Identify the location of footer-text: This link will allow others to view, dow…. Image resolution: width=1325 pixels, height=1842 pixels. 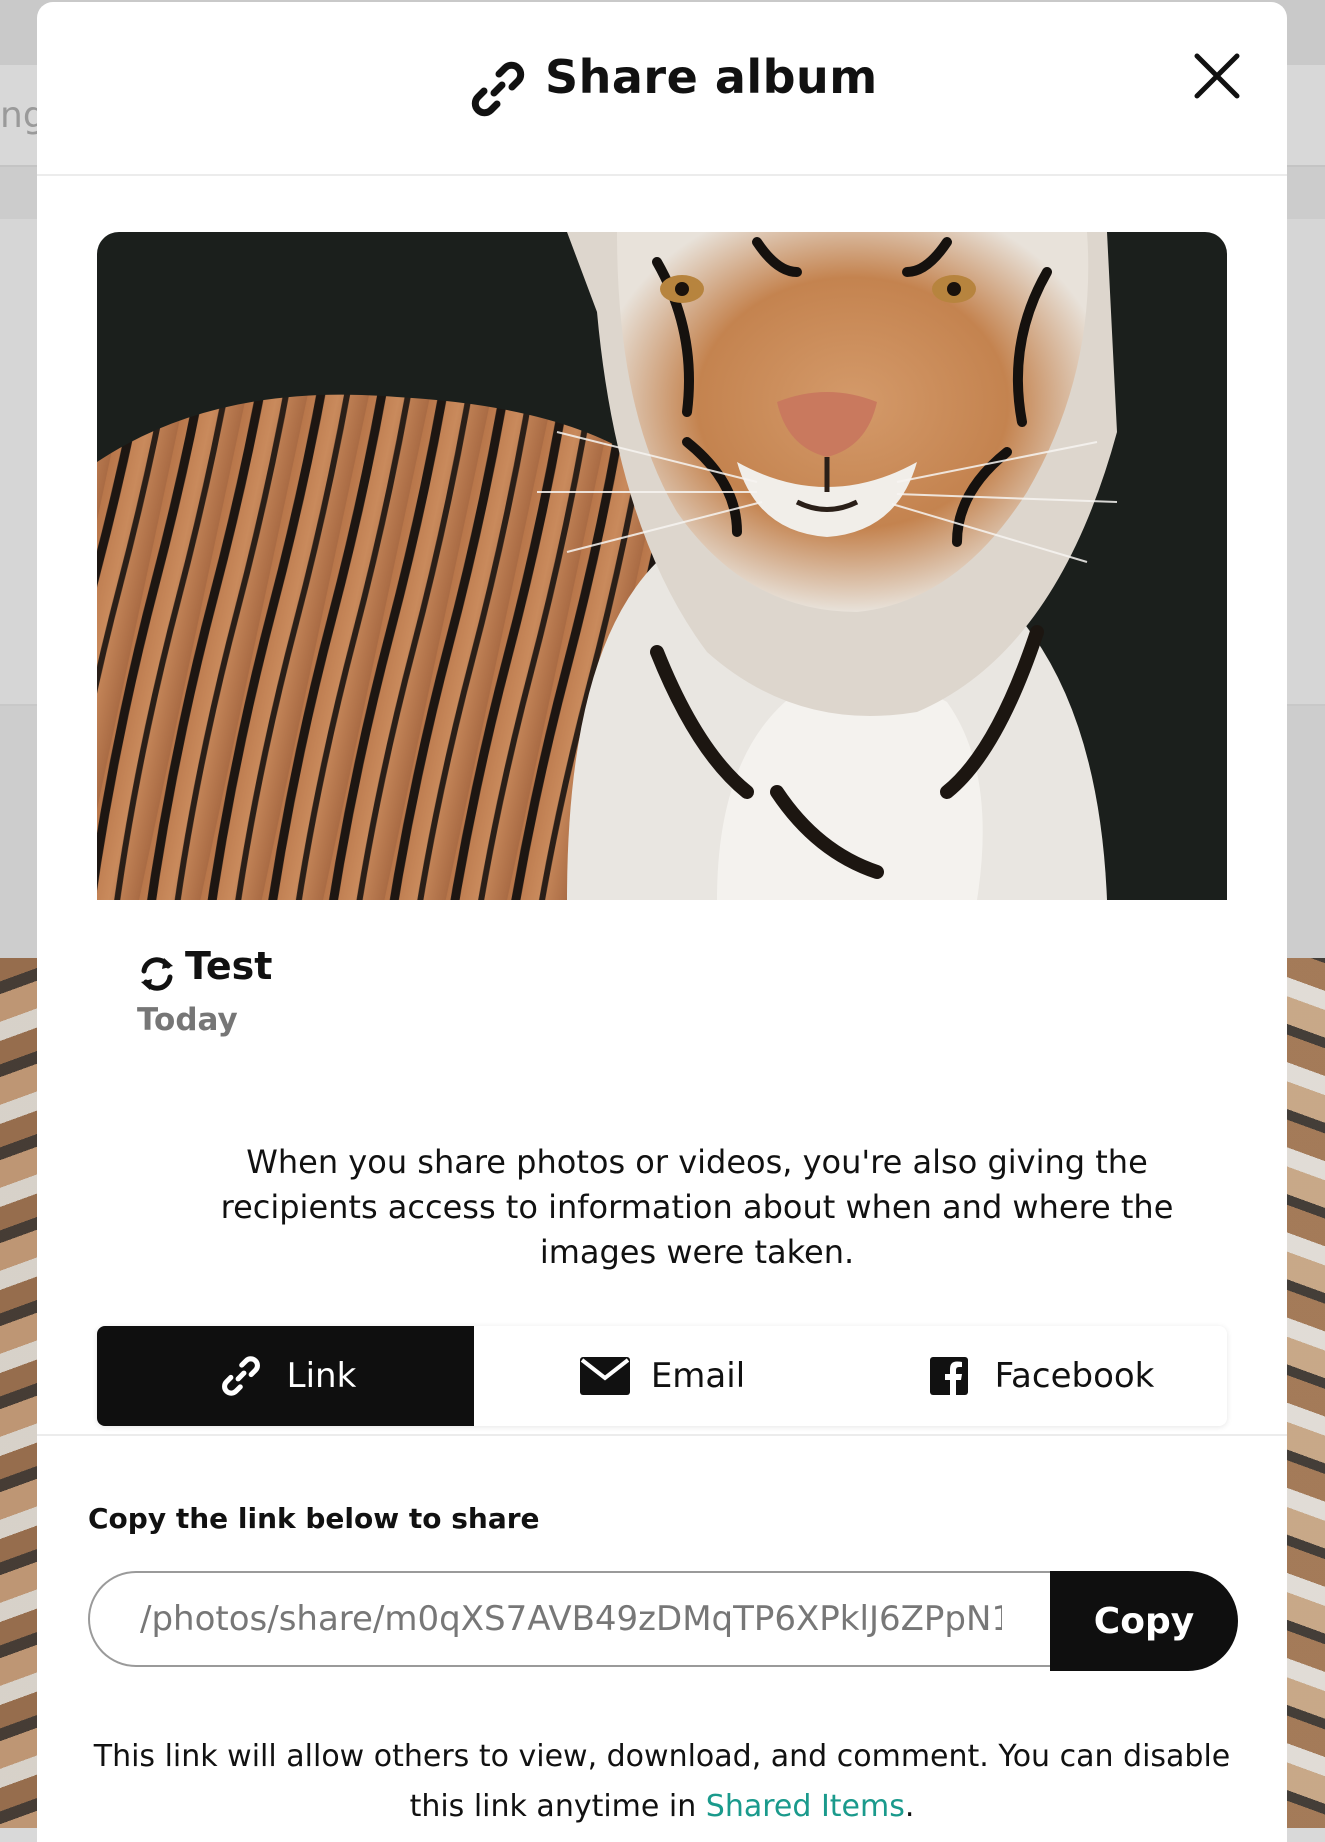
(662, 1781).